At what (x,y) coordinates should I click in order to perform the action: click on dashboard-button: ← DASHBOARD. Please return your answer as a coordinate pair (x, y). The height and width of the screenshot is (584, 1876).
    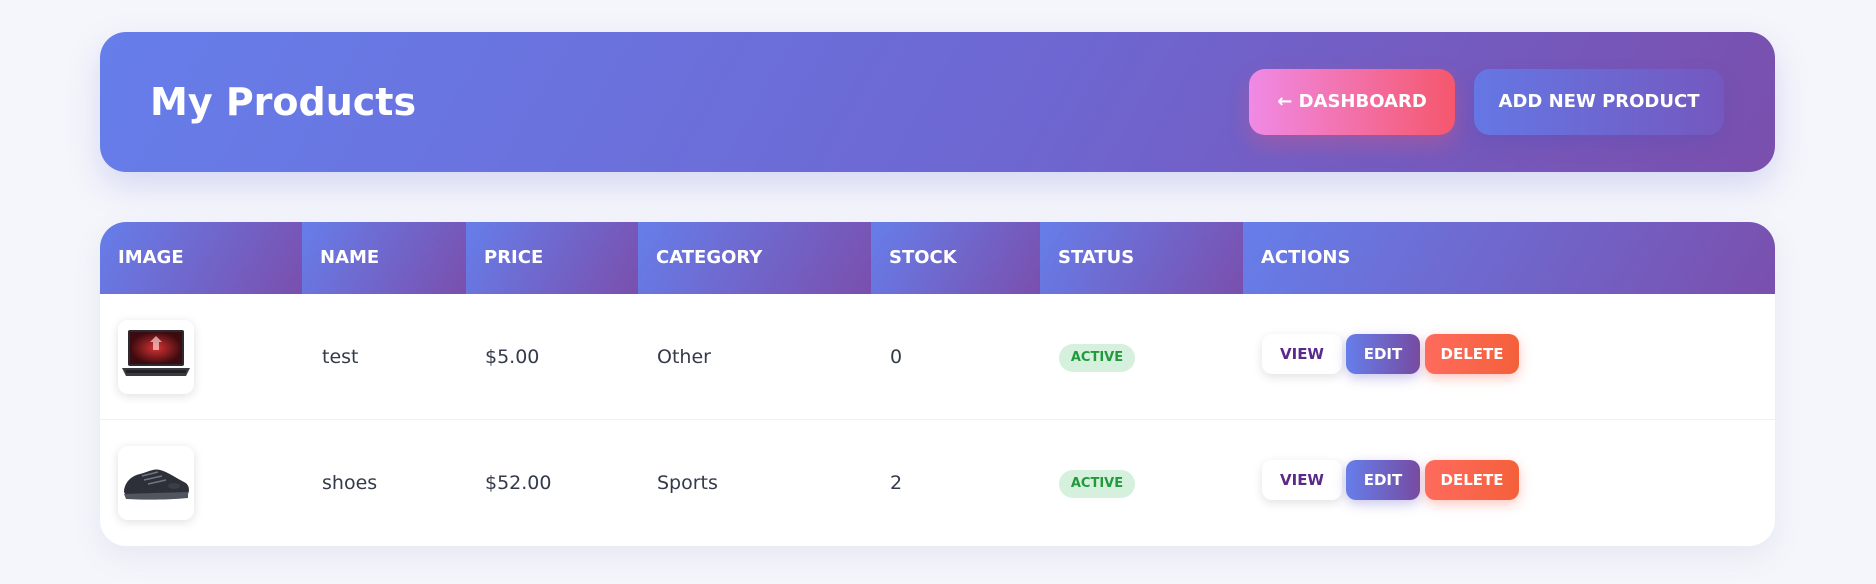
    Looking at the image, I should click on (1352, 102).